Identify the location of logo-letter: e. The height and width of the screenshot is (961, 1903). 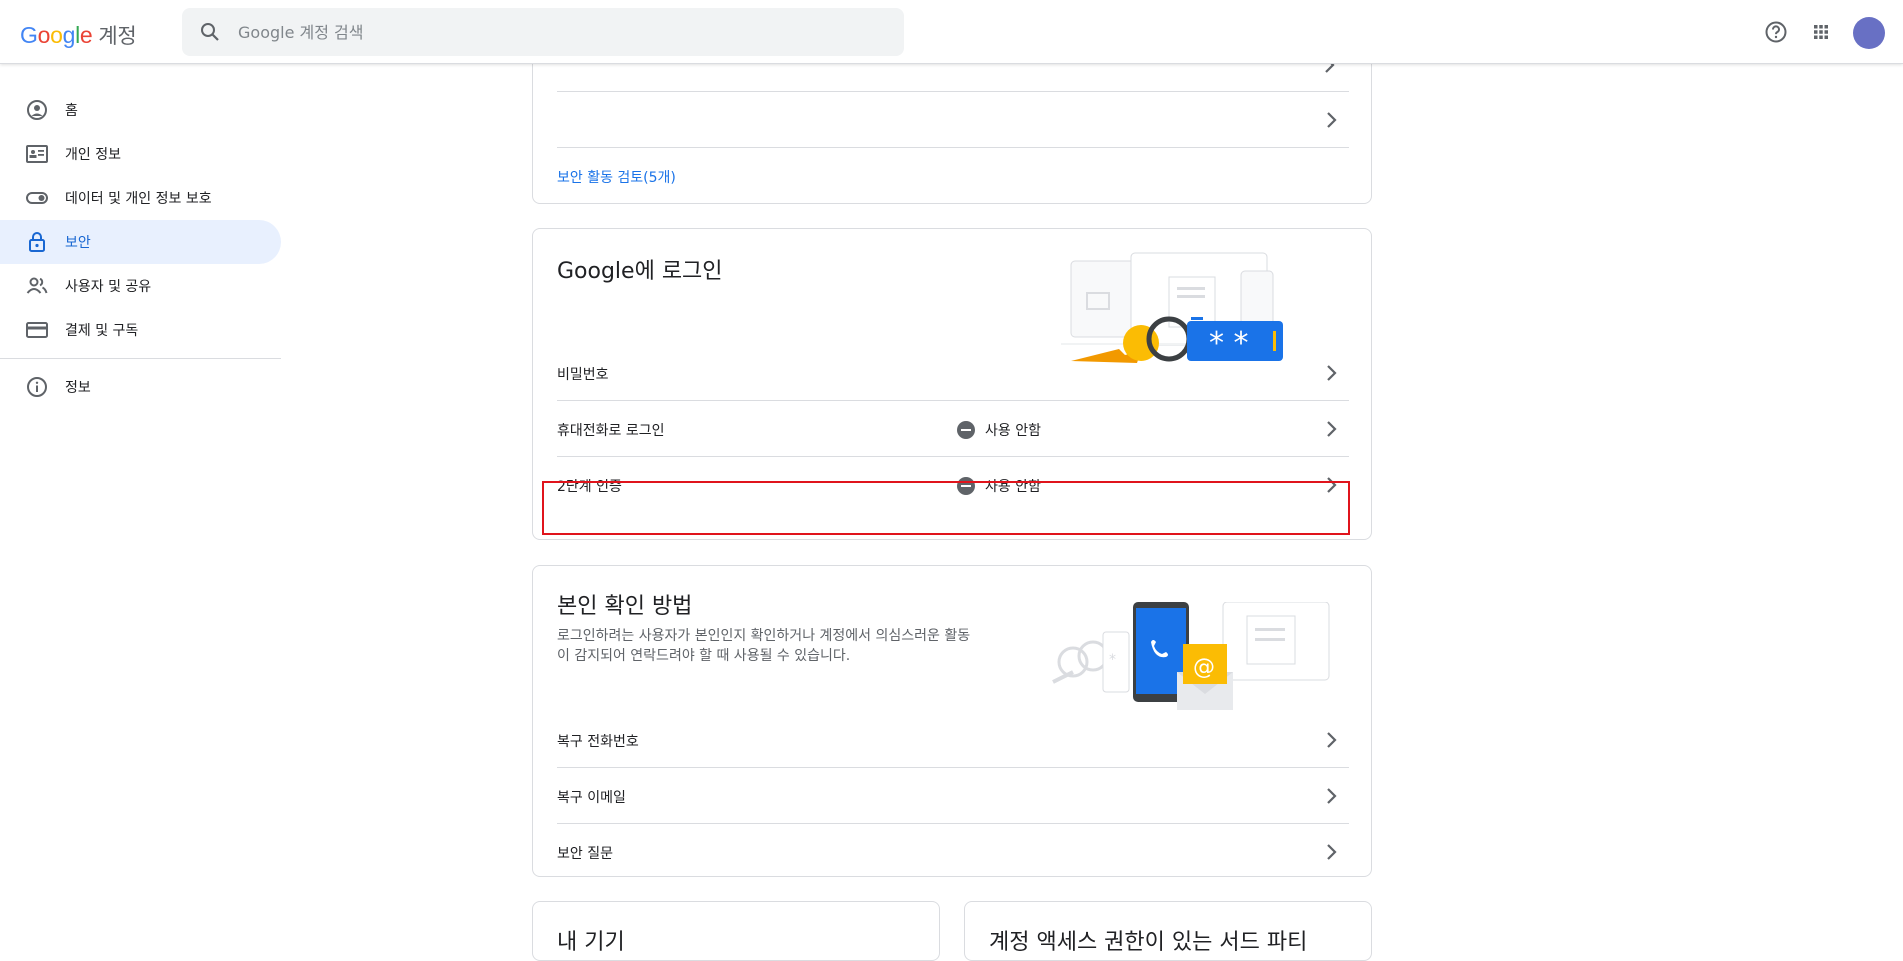
(86, 35).